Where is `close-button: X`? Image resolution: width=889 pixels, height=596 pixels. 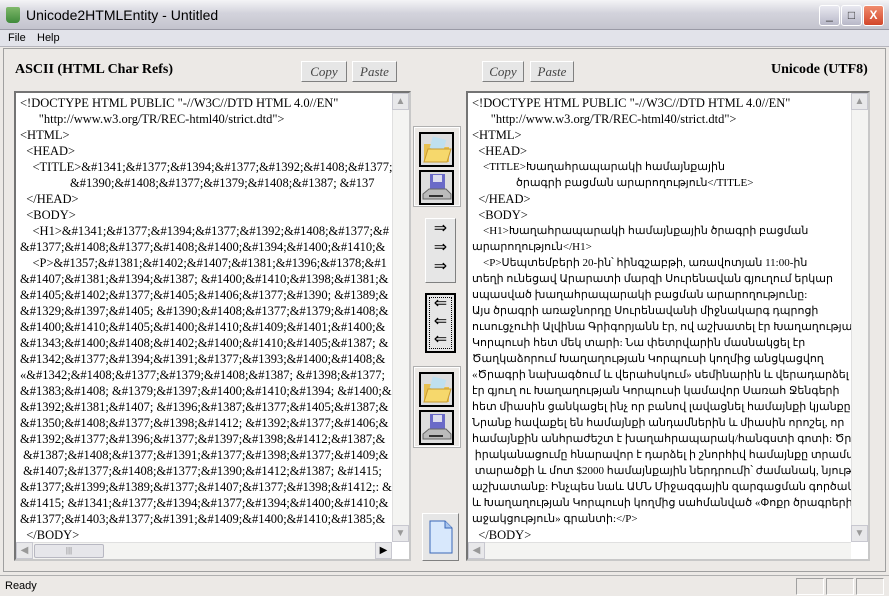
close-button: X is located at coordinates (873, 15).